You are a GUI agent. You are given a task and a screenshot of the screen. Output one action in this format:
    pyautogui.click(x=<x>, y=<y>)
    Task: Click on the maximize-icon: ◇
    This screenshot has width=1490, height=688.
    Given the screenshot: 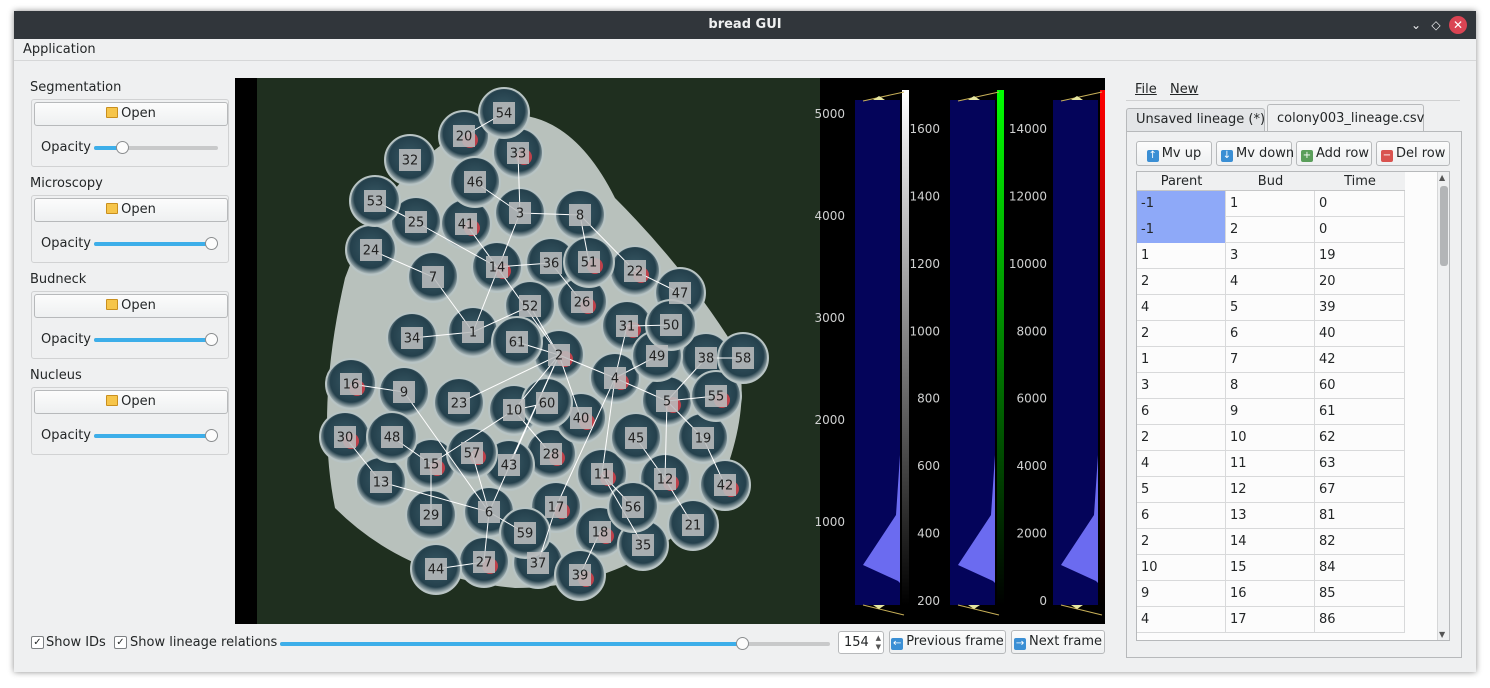 What is the action you would take?
    pyautogui.click(x=1436, y=25)
    